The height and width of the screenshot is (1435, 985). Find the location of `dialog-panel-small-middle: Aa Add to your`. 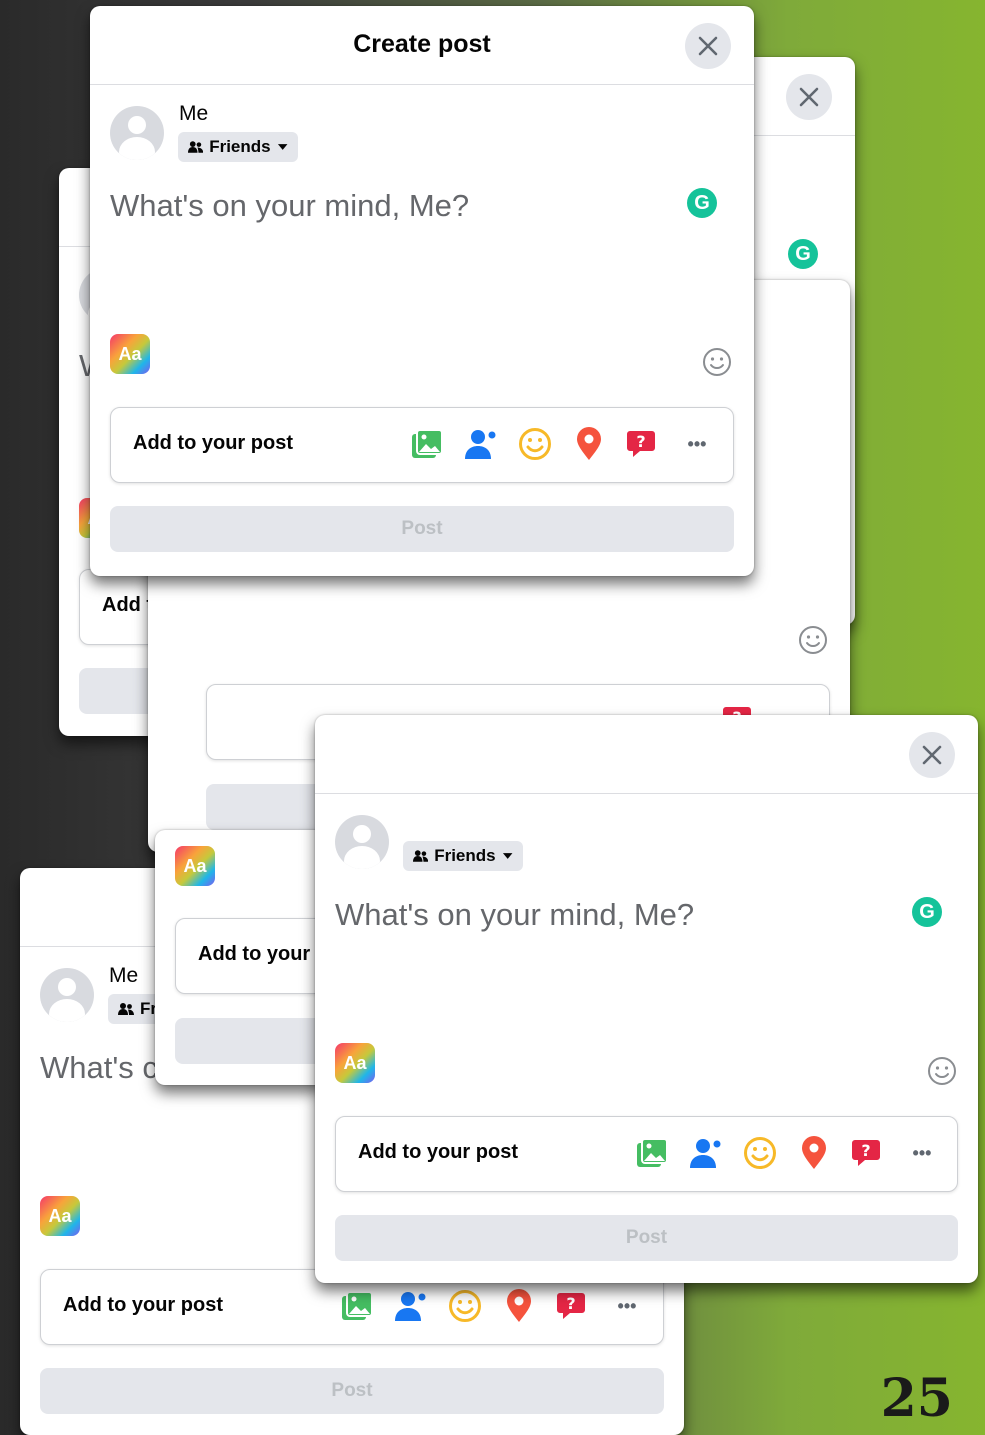

dialog-panel-small-middle: Aa Add to your is located at coordinates (240, 957).